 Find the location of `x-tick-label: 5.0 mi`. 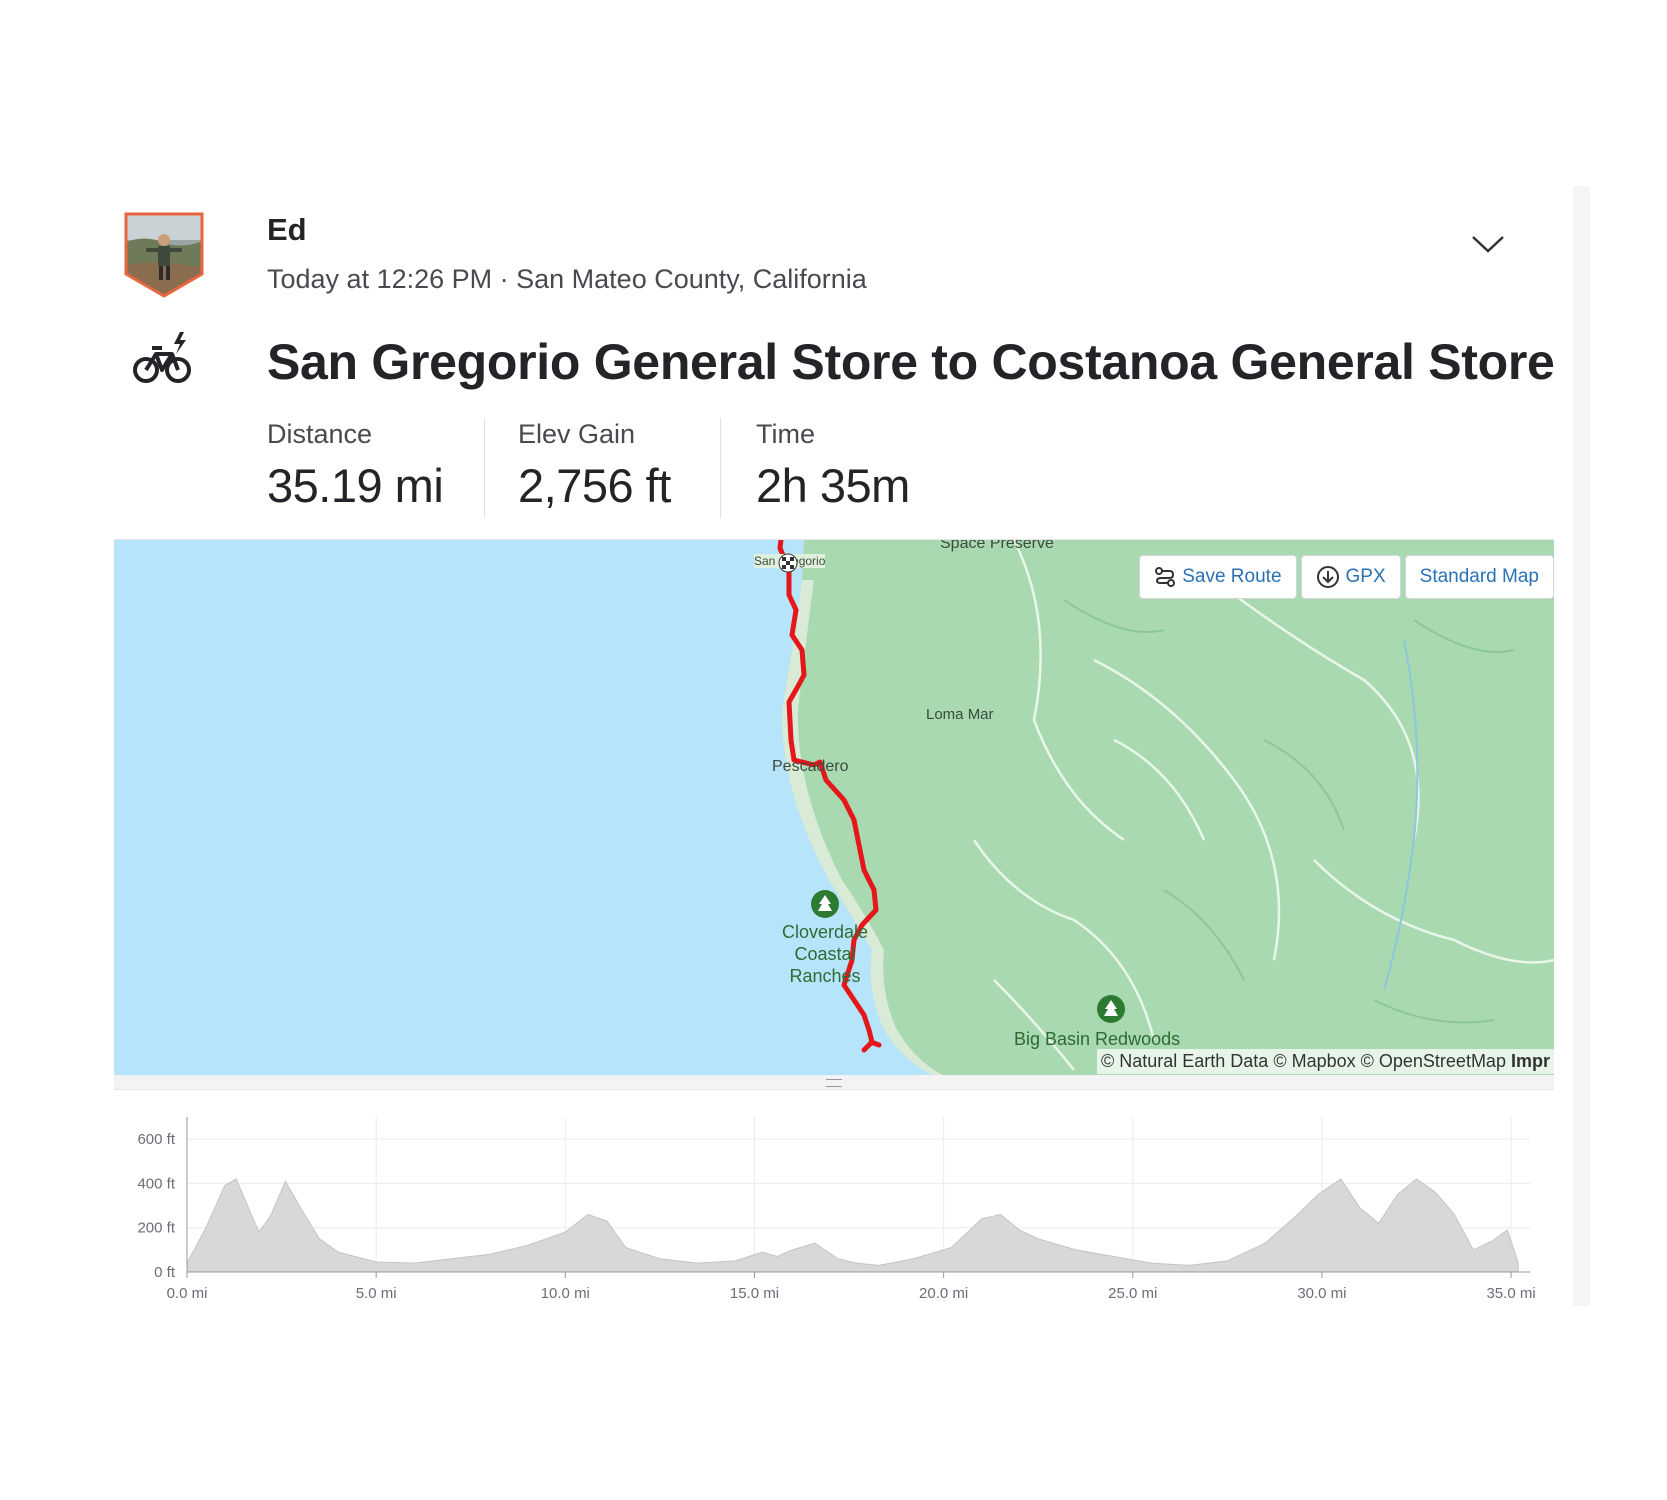

x-tick-label: 5.0 mi is located at coordinates (376, 1293).